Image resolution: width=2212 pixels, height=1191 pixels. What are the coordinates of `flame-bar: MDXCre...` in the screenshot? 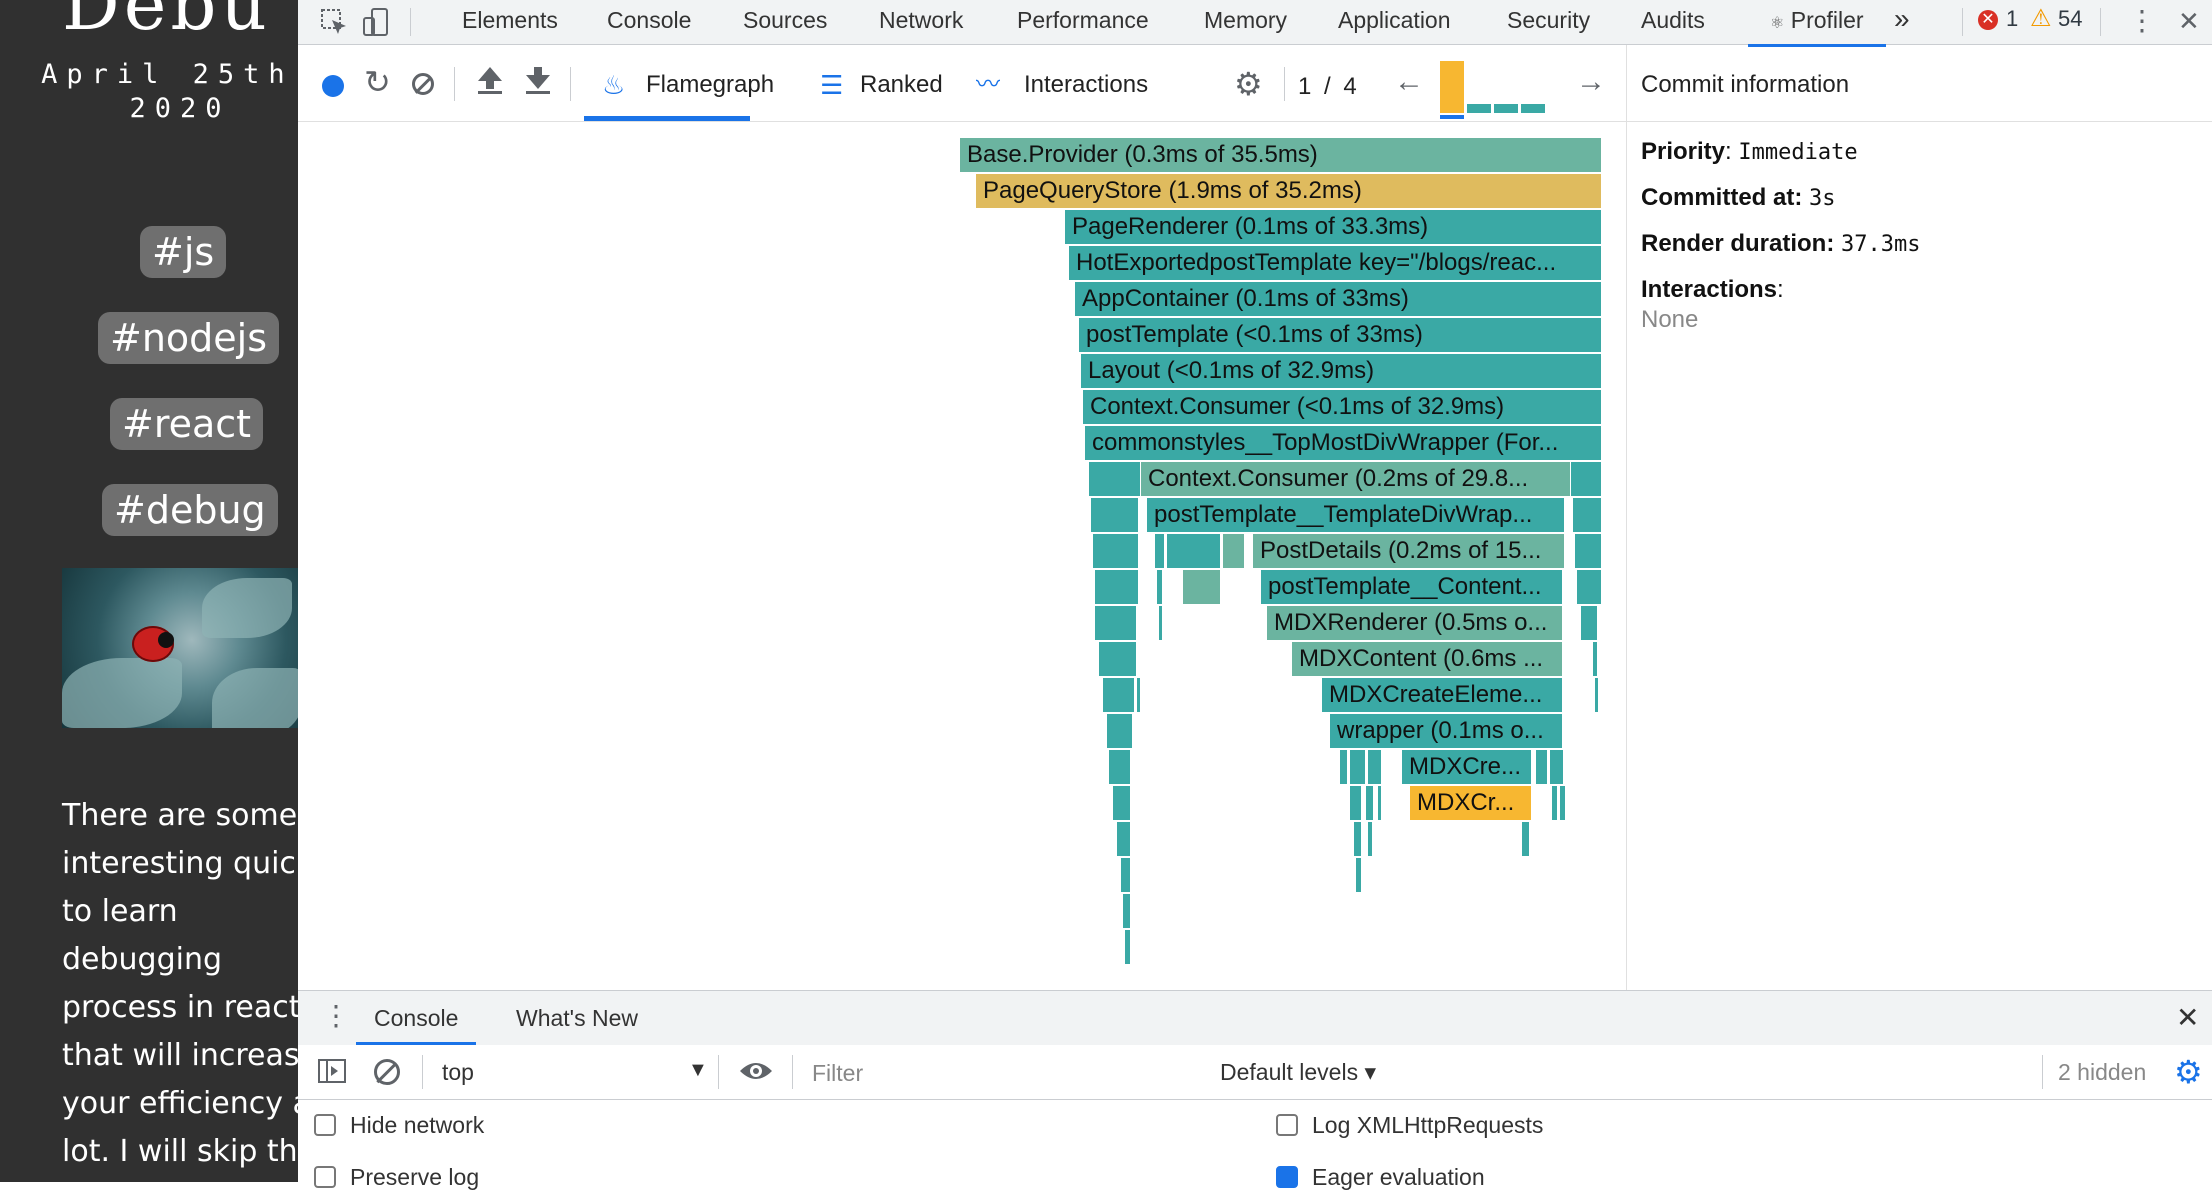 It's located at (1467, 767).